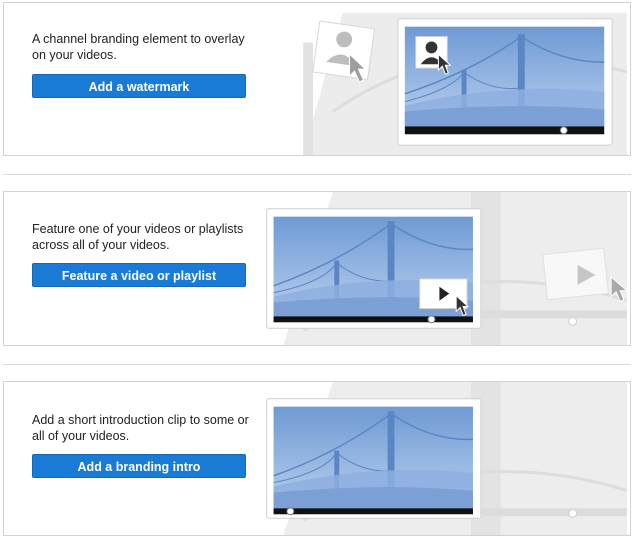 This screenshot has height=540, width=635. What do you see at coordinates (575, 274) in the screenshot?
I see `ghost-feature-tile` at bounding box center [575, 274].